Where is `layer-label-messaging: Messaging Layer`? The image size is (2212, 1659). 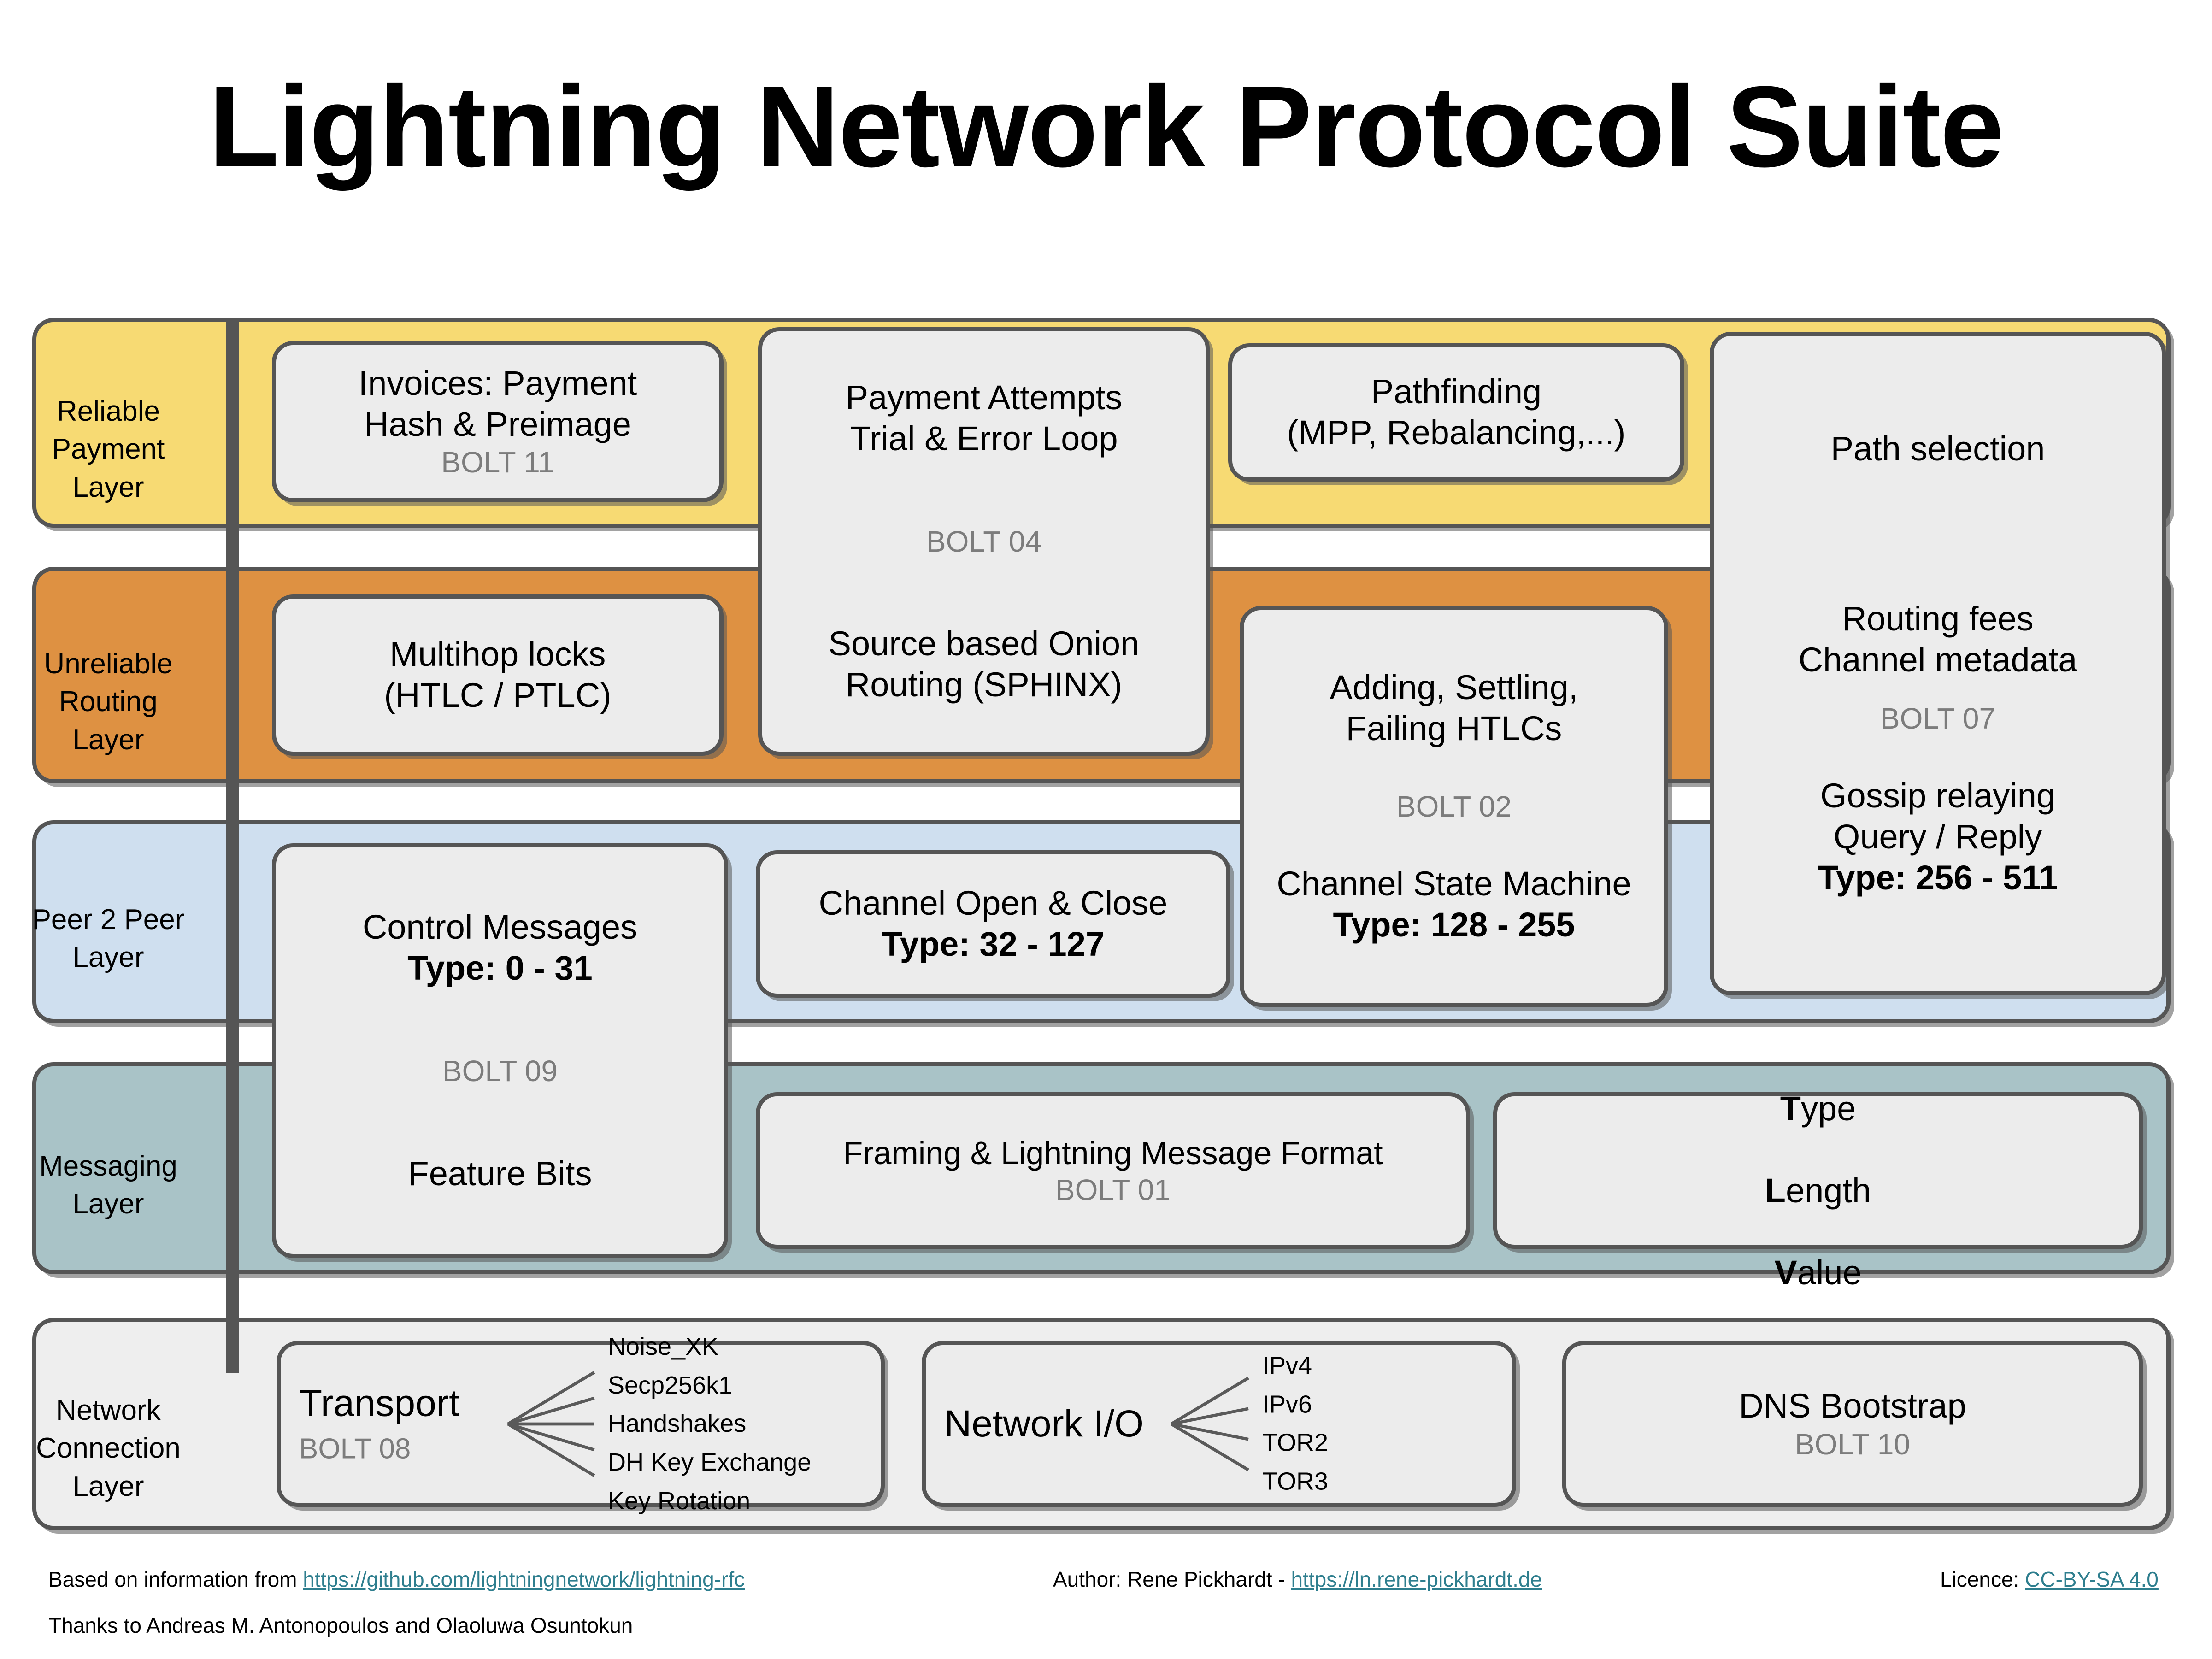
layer-label-messaging: Messaging Layer is located at coordinates (108, 1185).